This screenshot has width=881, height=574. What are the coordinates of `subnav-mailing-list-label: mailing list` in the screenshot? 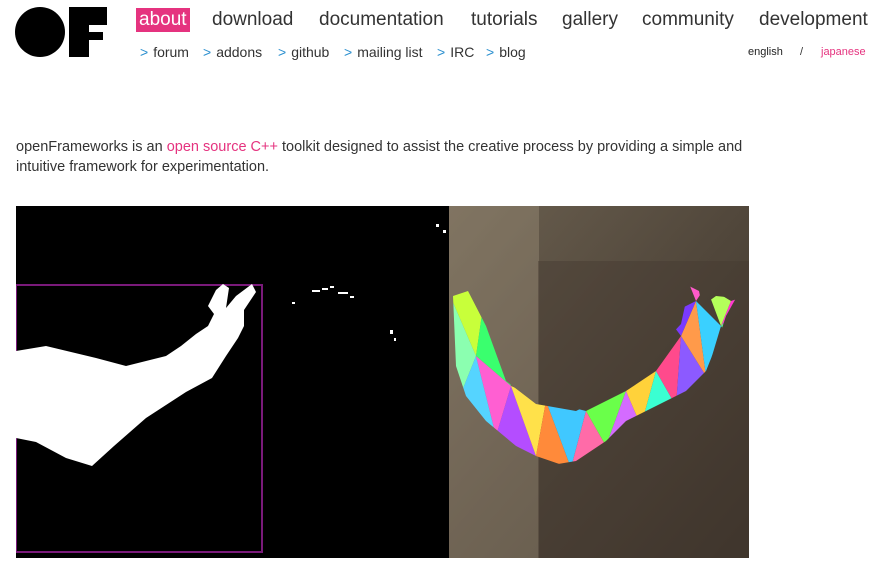 It's located at (390, 52).